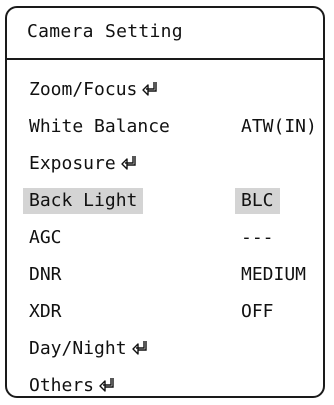  What do you see at coordinates (165, 386) in the screenshot?
I see `menu-item-others: Others` at bounding box center [165, 386].